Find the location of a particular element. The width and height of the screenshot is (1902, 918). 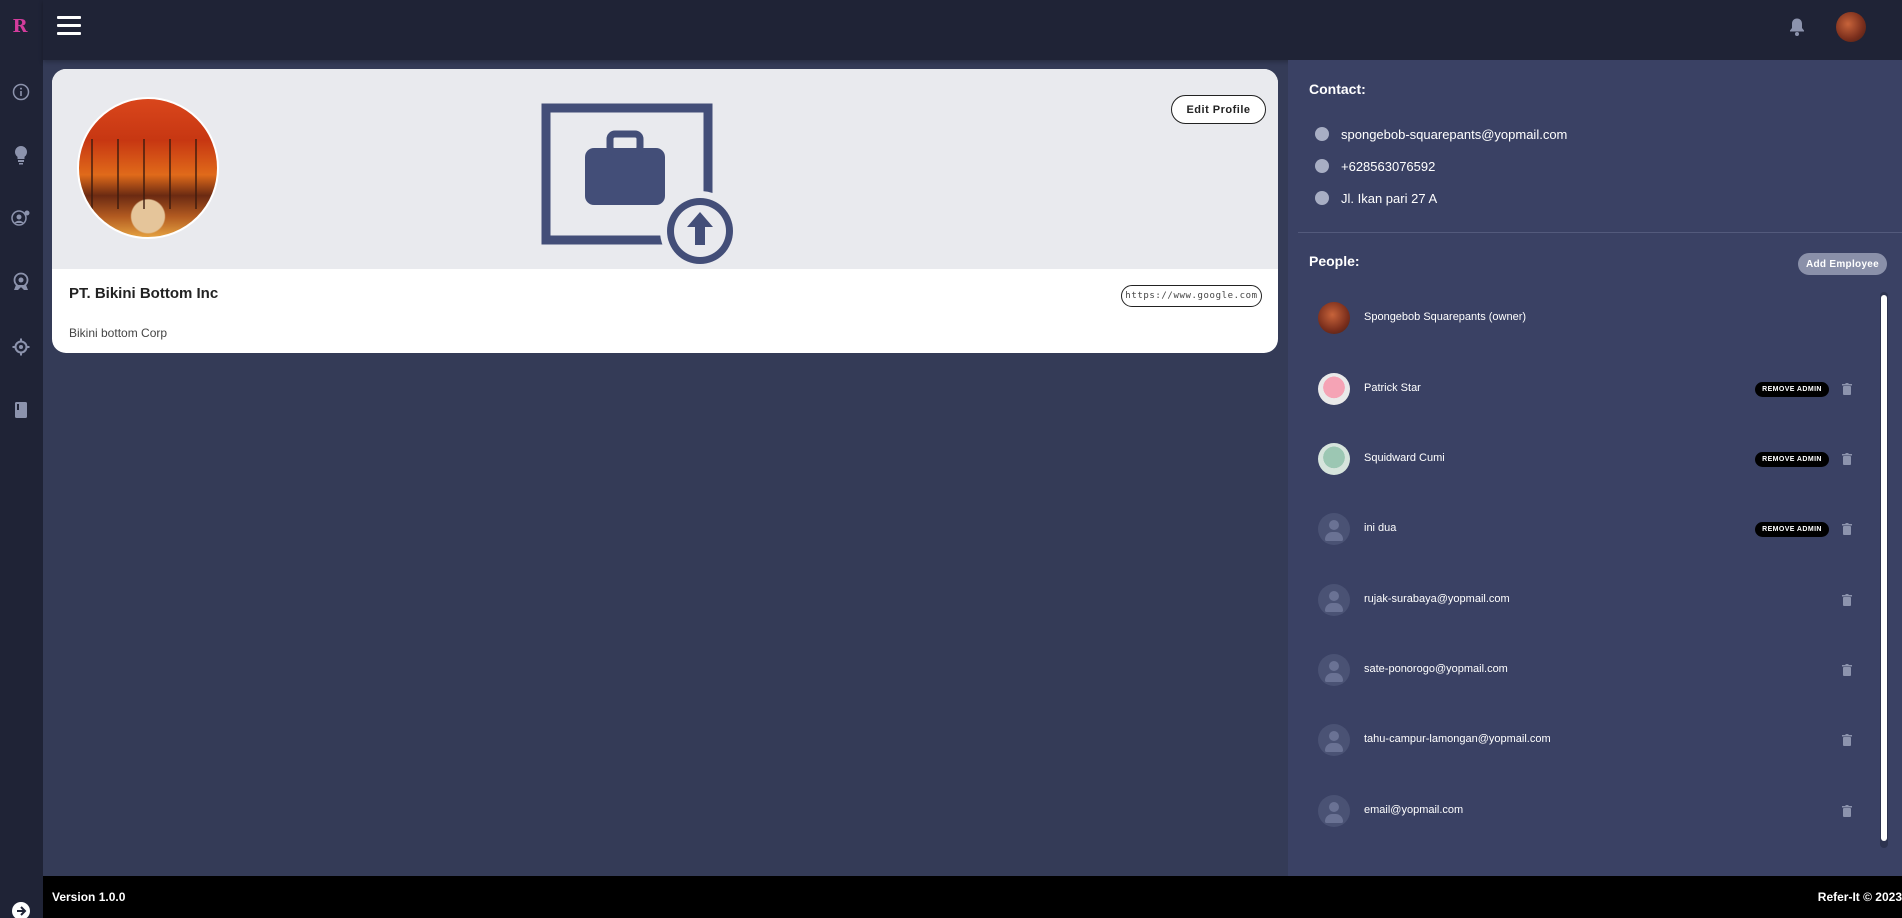

hamburger-icon is located at coordinates (69, 26).